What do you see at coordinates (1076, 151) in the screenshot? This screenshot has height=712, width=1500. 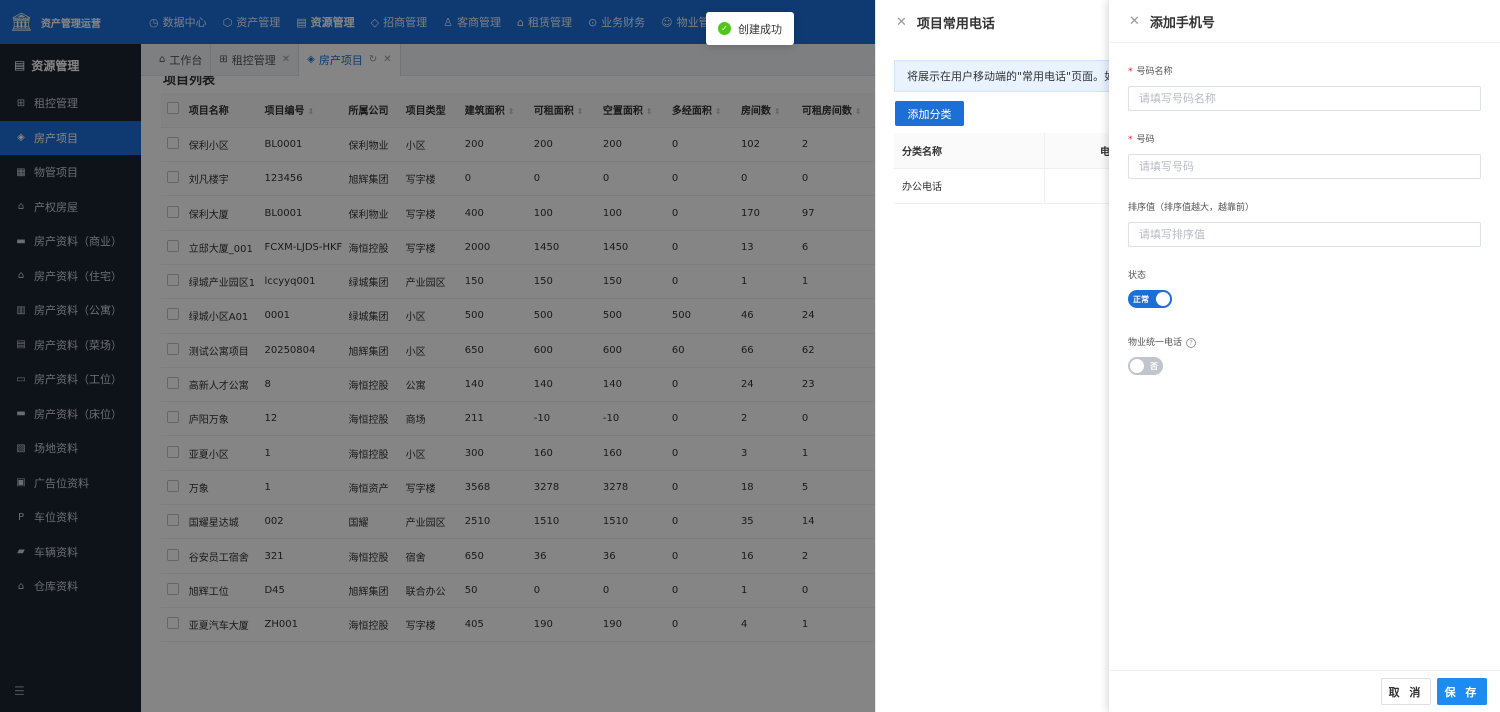 I see `column-header: 电` at bounding box center [1076, 151].